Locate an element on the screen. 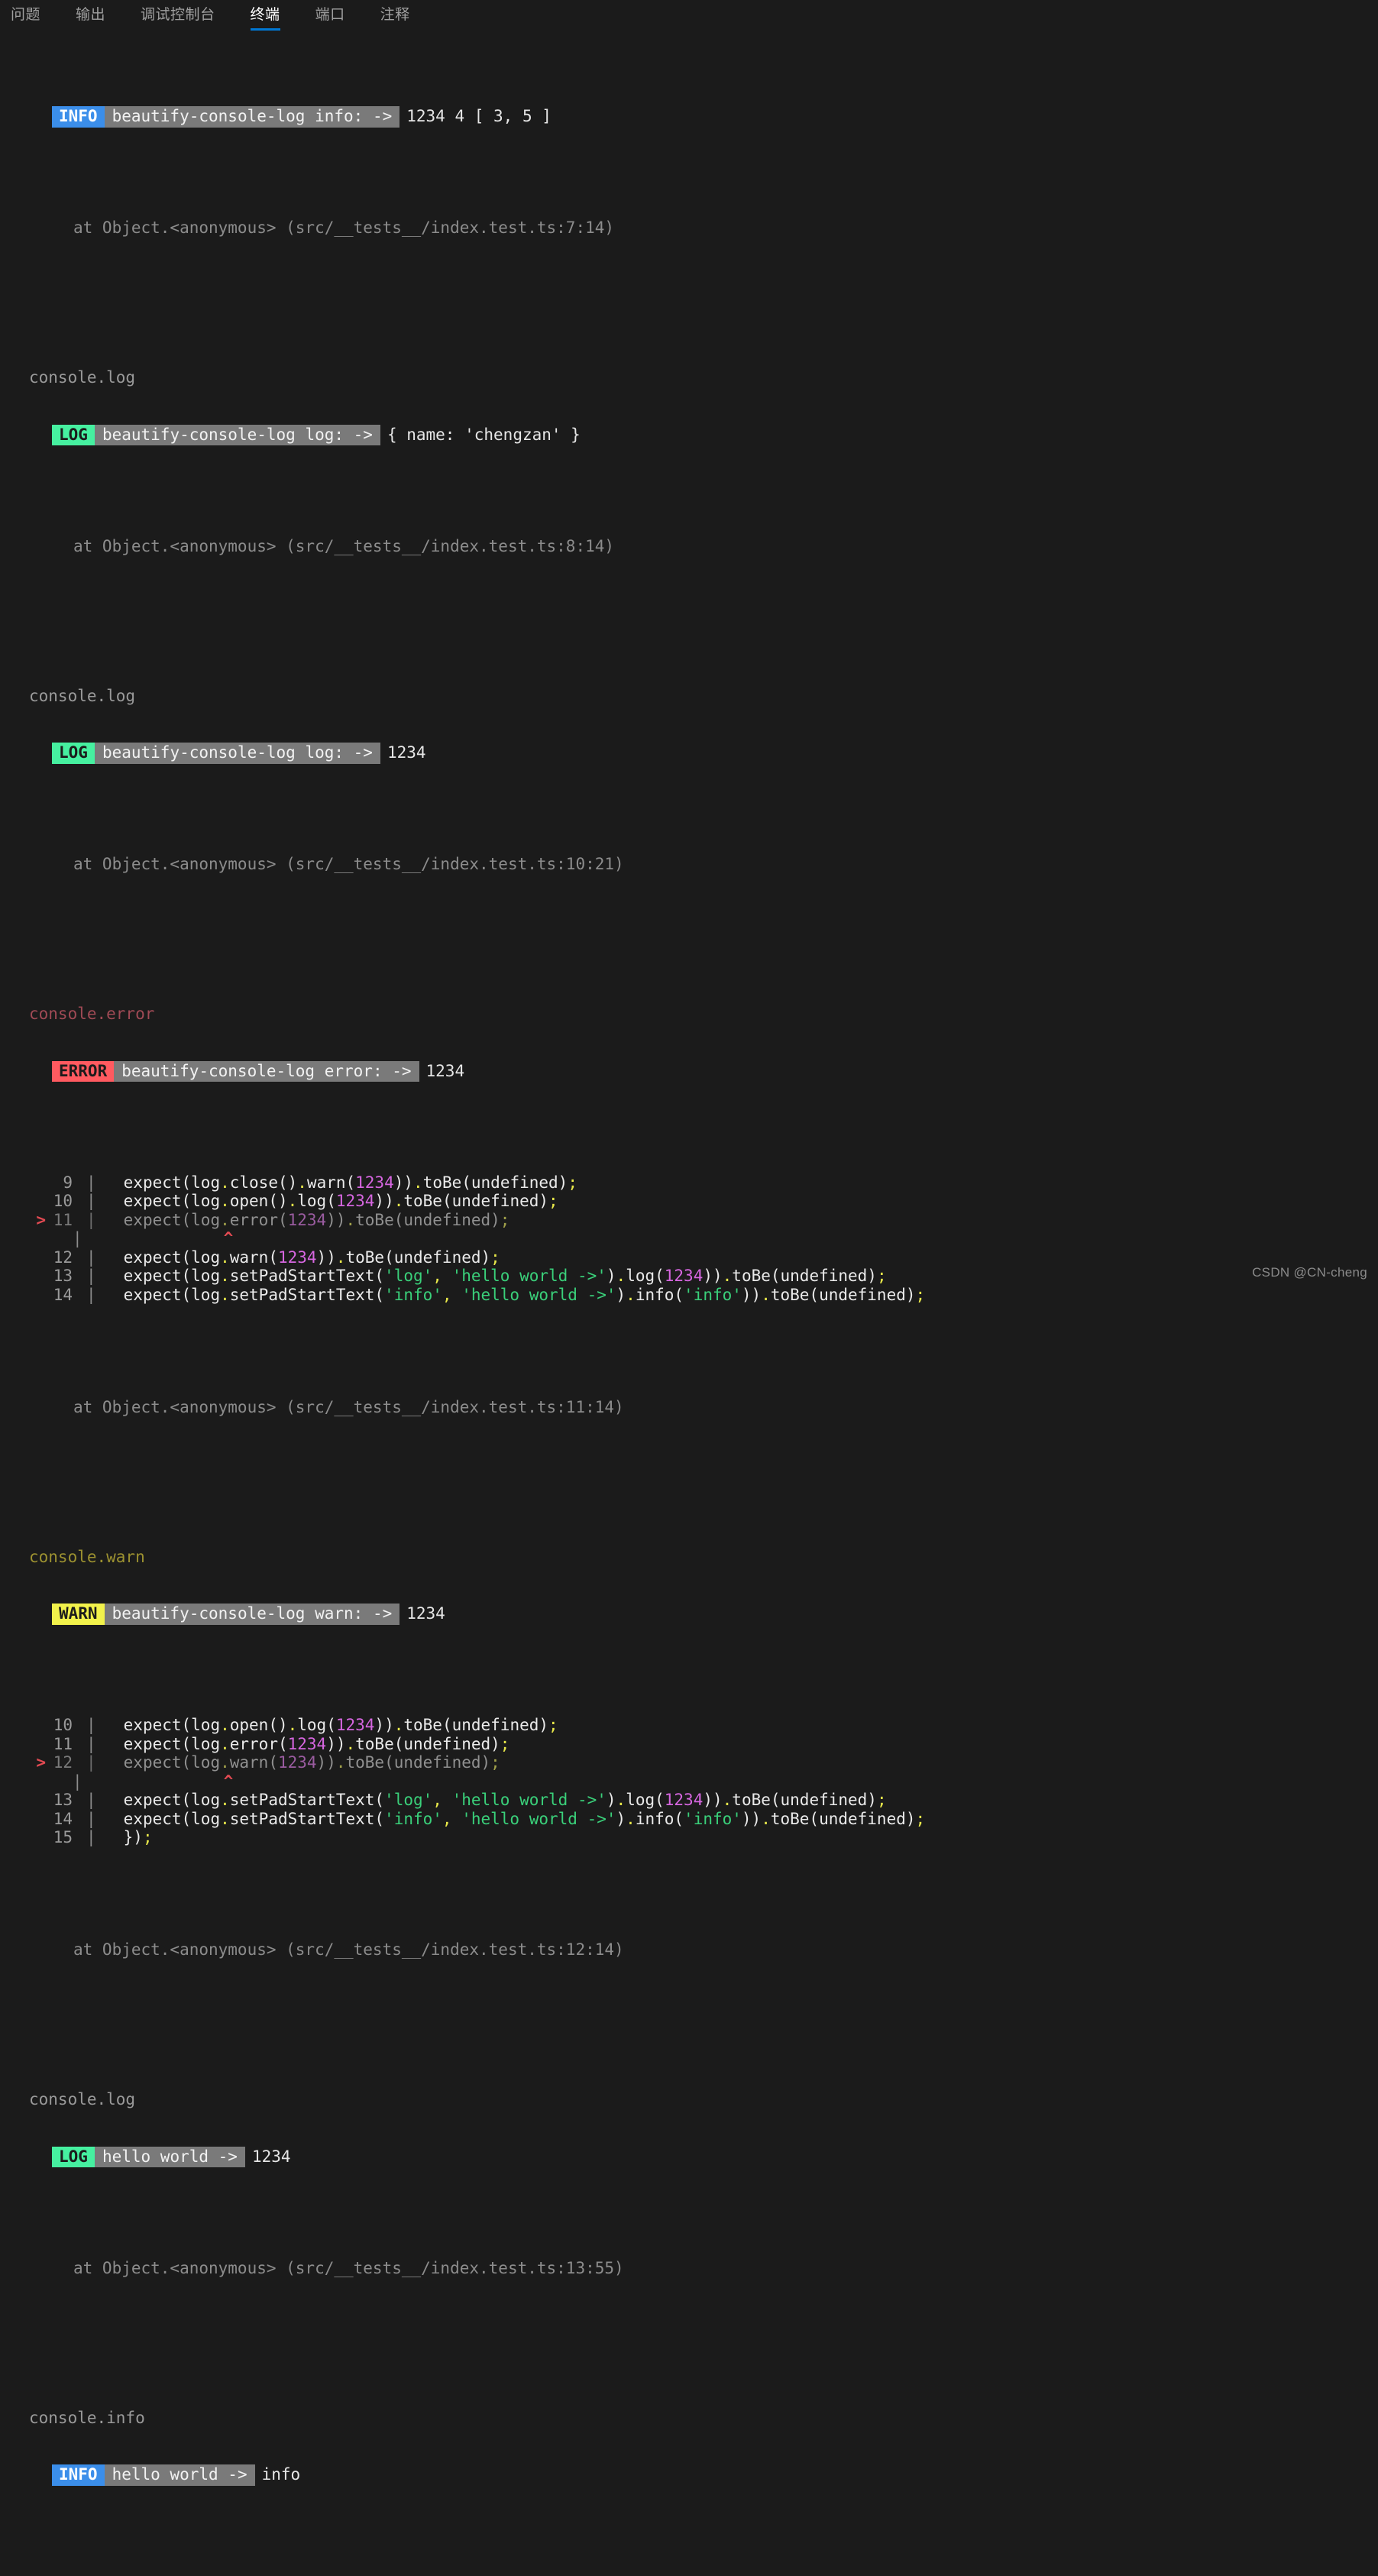 The height and width of the screenshot is (2576, 1378). console-context-label: console.info is located at coordinates (87, 2417).